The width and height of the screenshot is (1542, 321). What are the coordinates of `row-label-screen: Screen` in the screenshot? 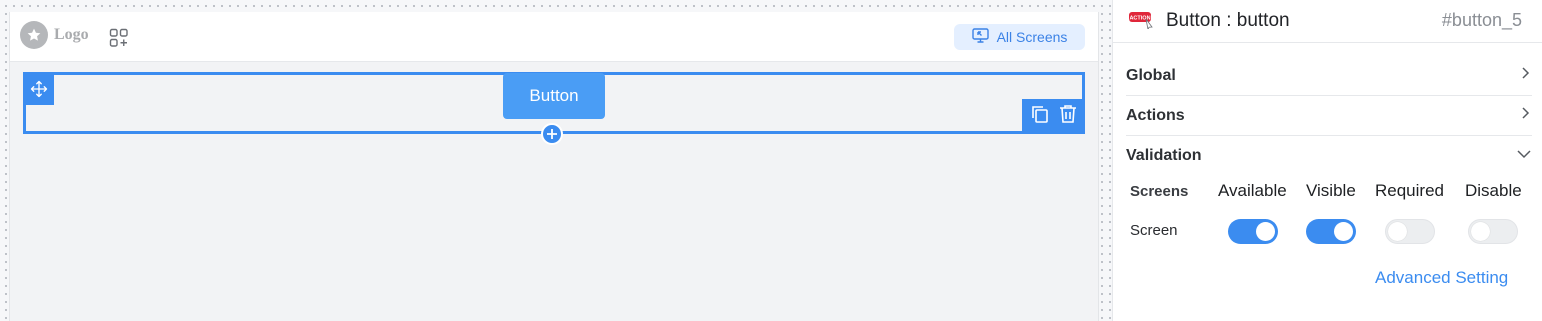 It's located at (1154, 230).